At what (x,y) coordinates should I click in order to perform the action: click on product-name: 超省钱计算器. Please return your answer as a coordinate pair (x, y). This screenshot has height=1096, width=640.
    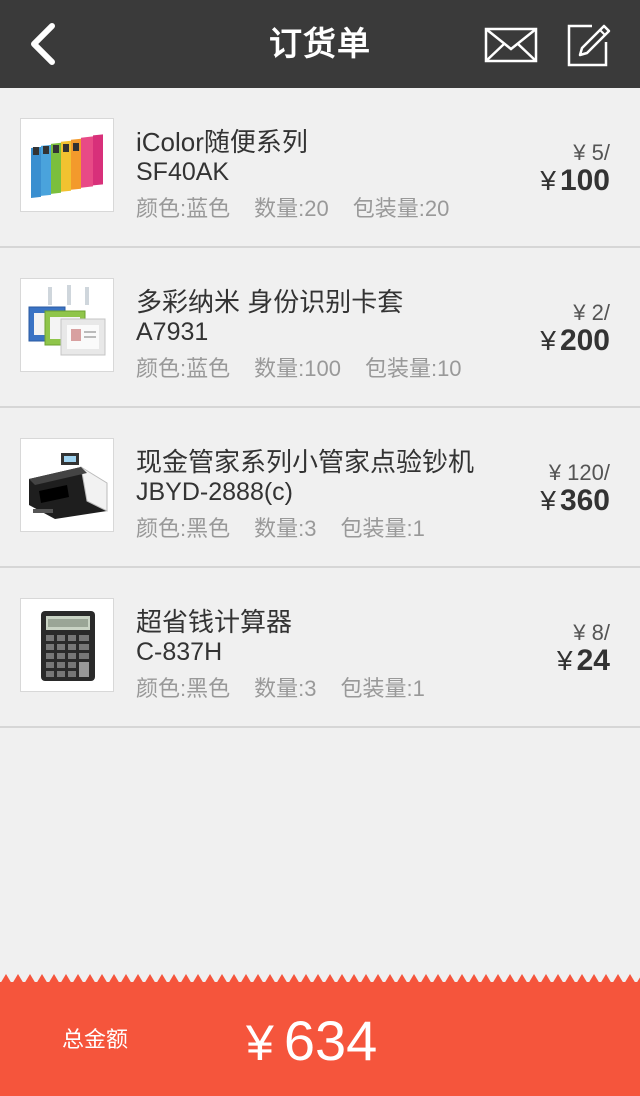
    Looking at the image, I should click on (214, 622).